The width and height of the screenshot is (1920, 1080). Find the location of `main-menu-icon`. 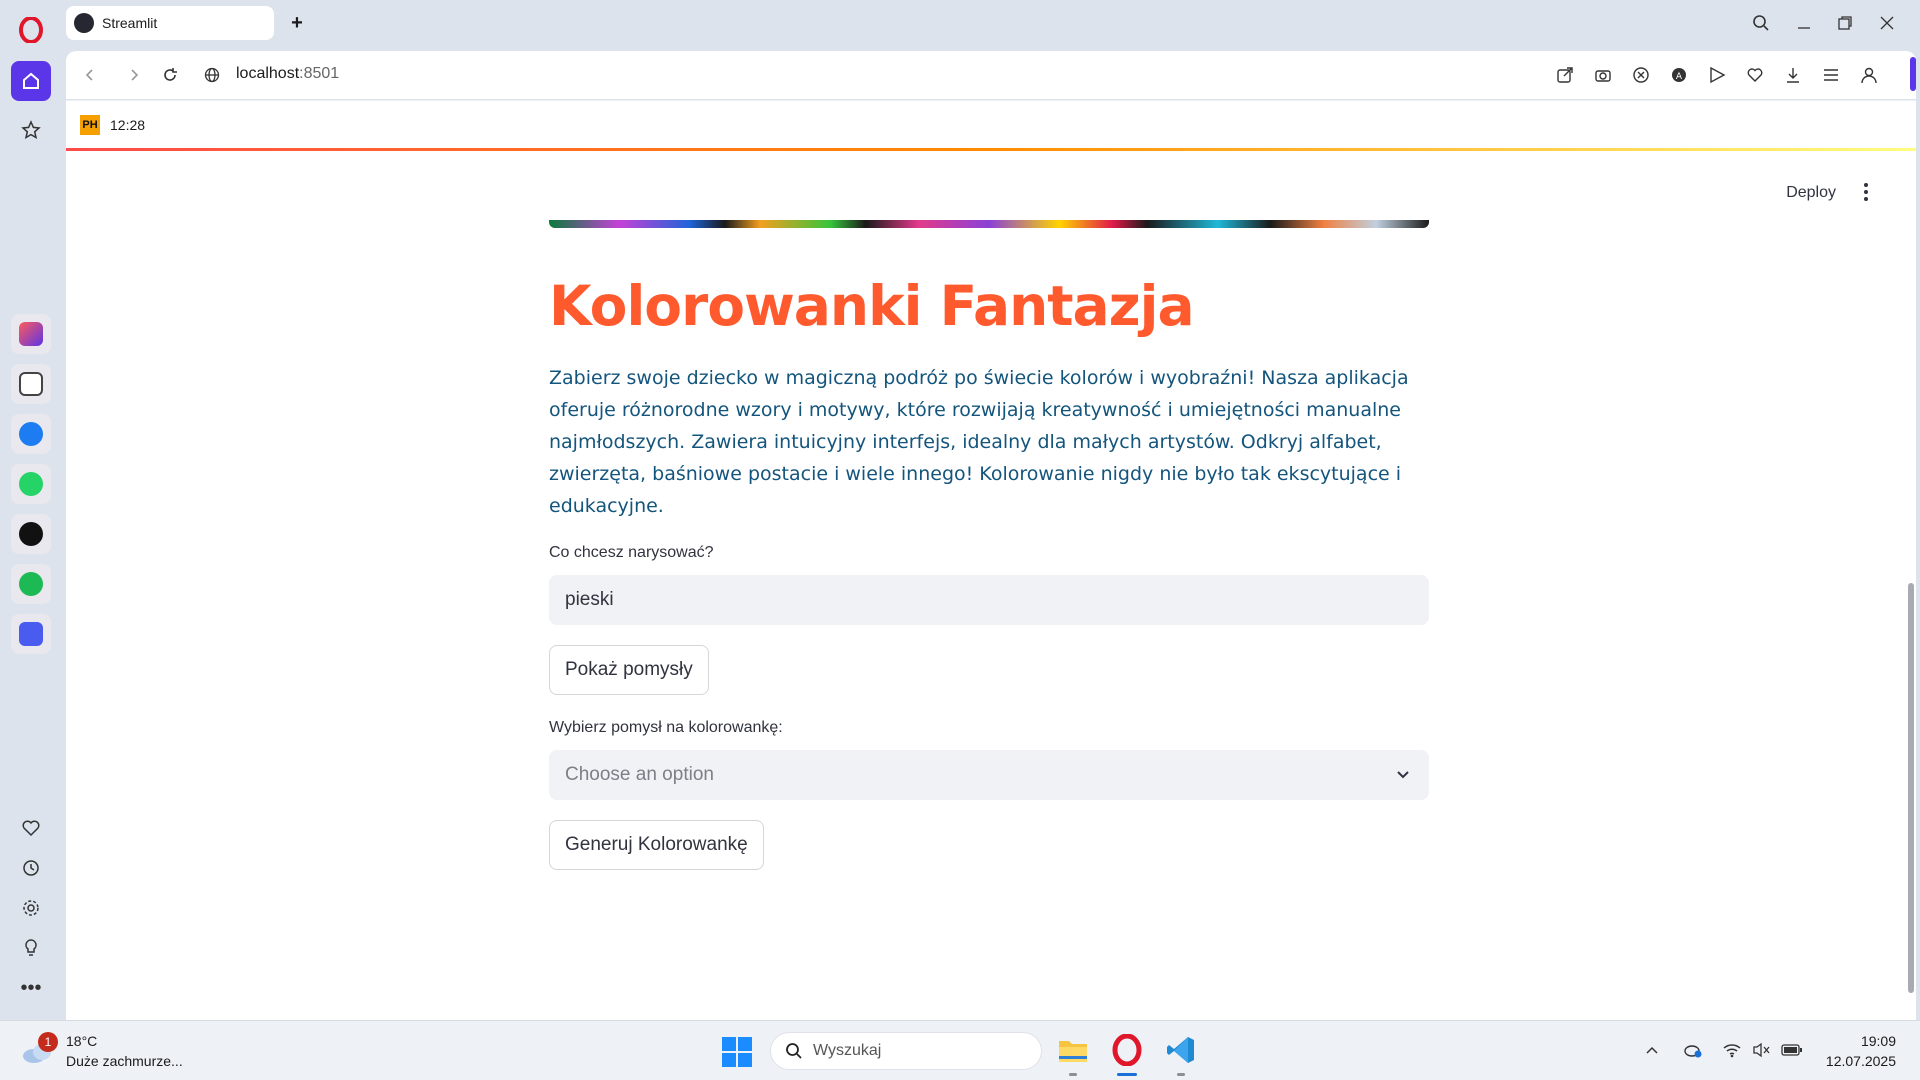

main-menu-icon is located at coordinates (1866, 192).